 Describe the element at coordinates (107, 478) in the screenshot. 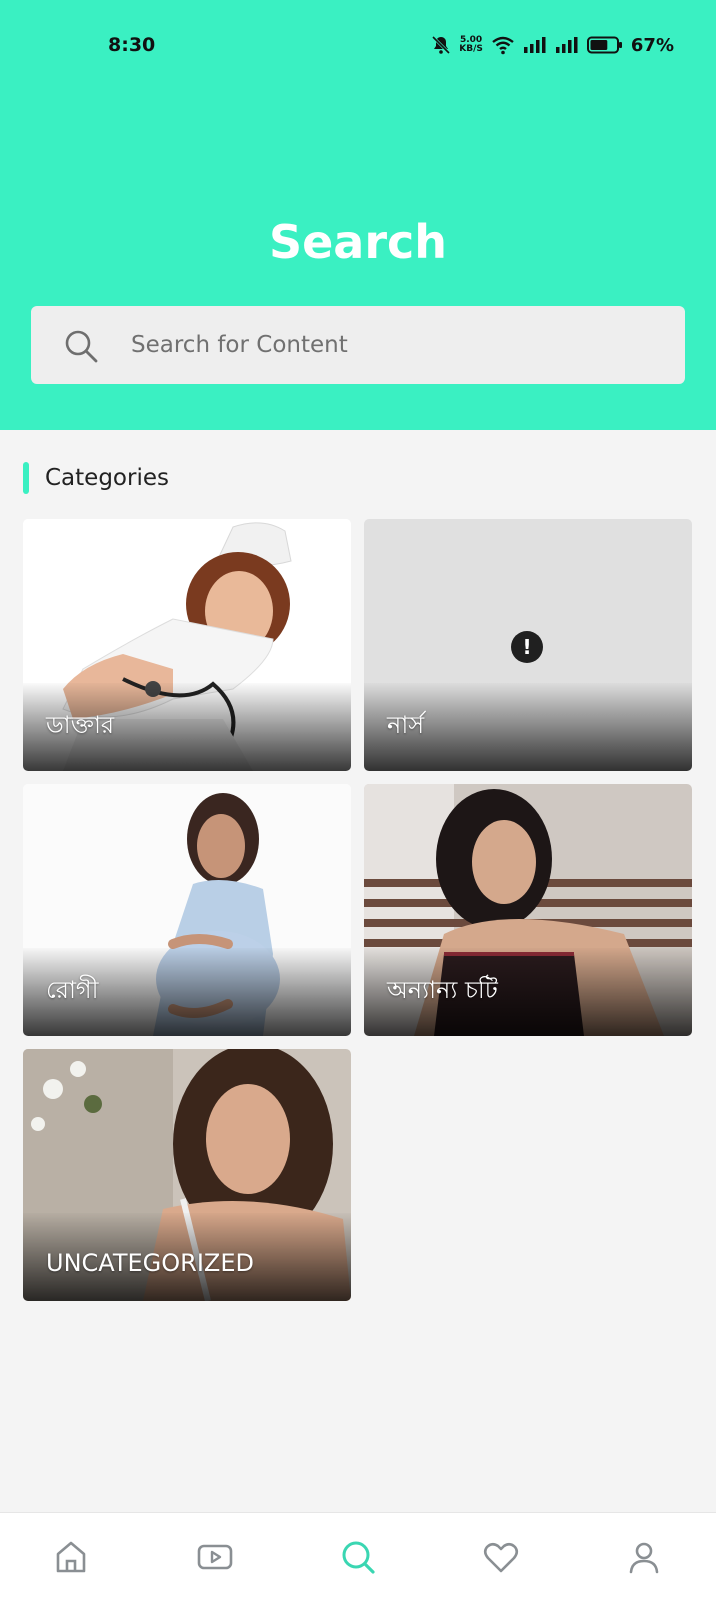

I see `section-title: Categories` at that location.